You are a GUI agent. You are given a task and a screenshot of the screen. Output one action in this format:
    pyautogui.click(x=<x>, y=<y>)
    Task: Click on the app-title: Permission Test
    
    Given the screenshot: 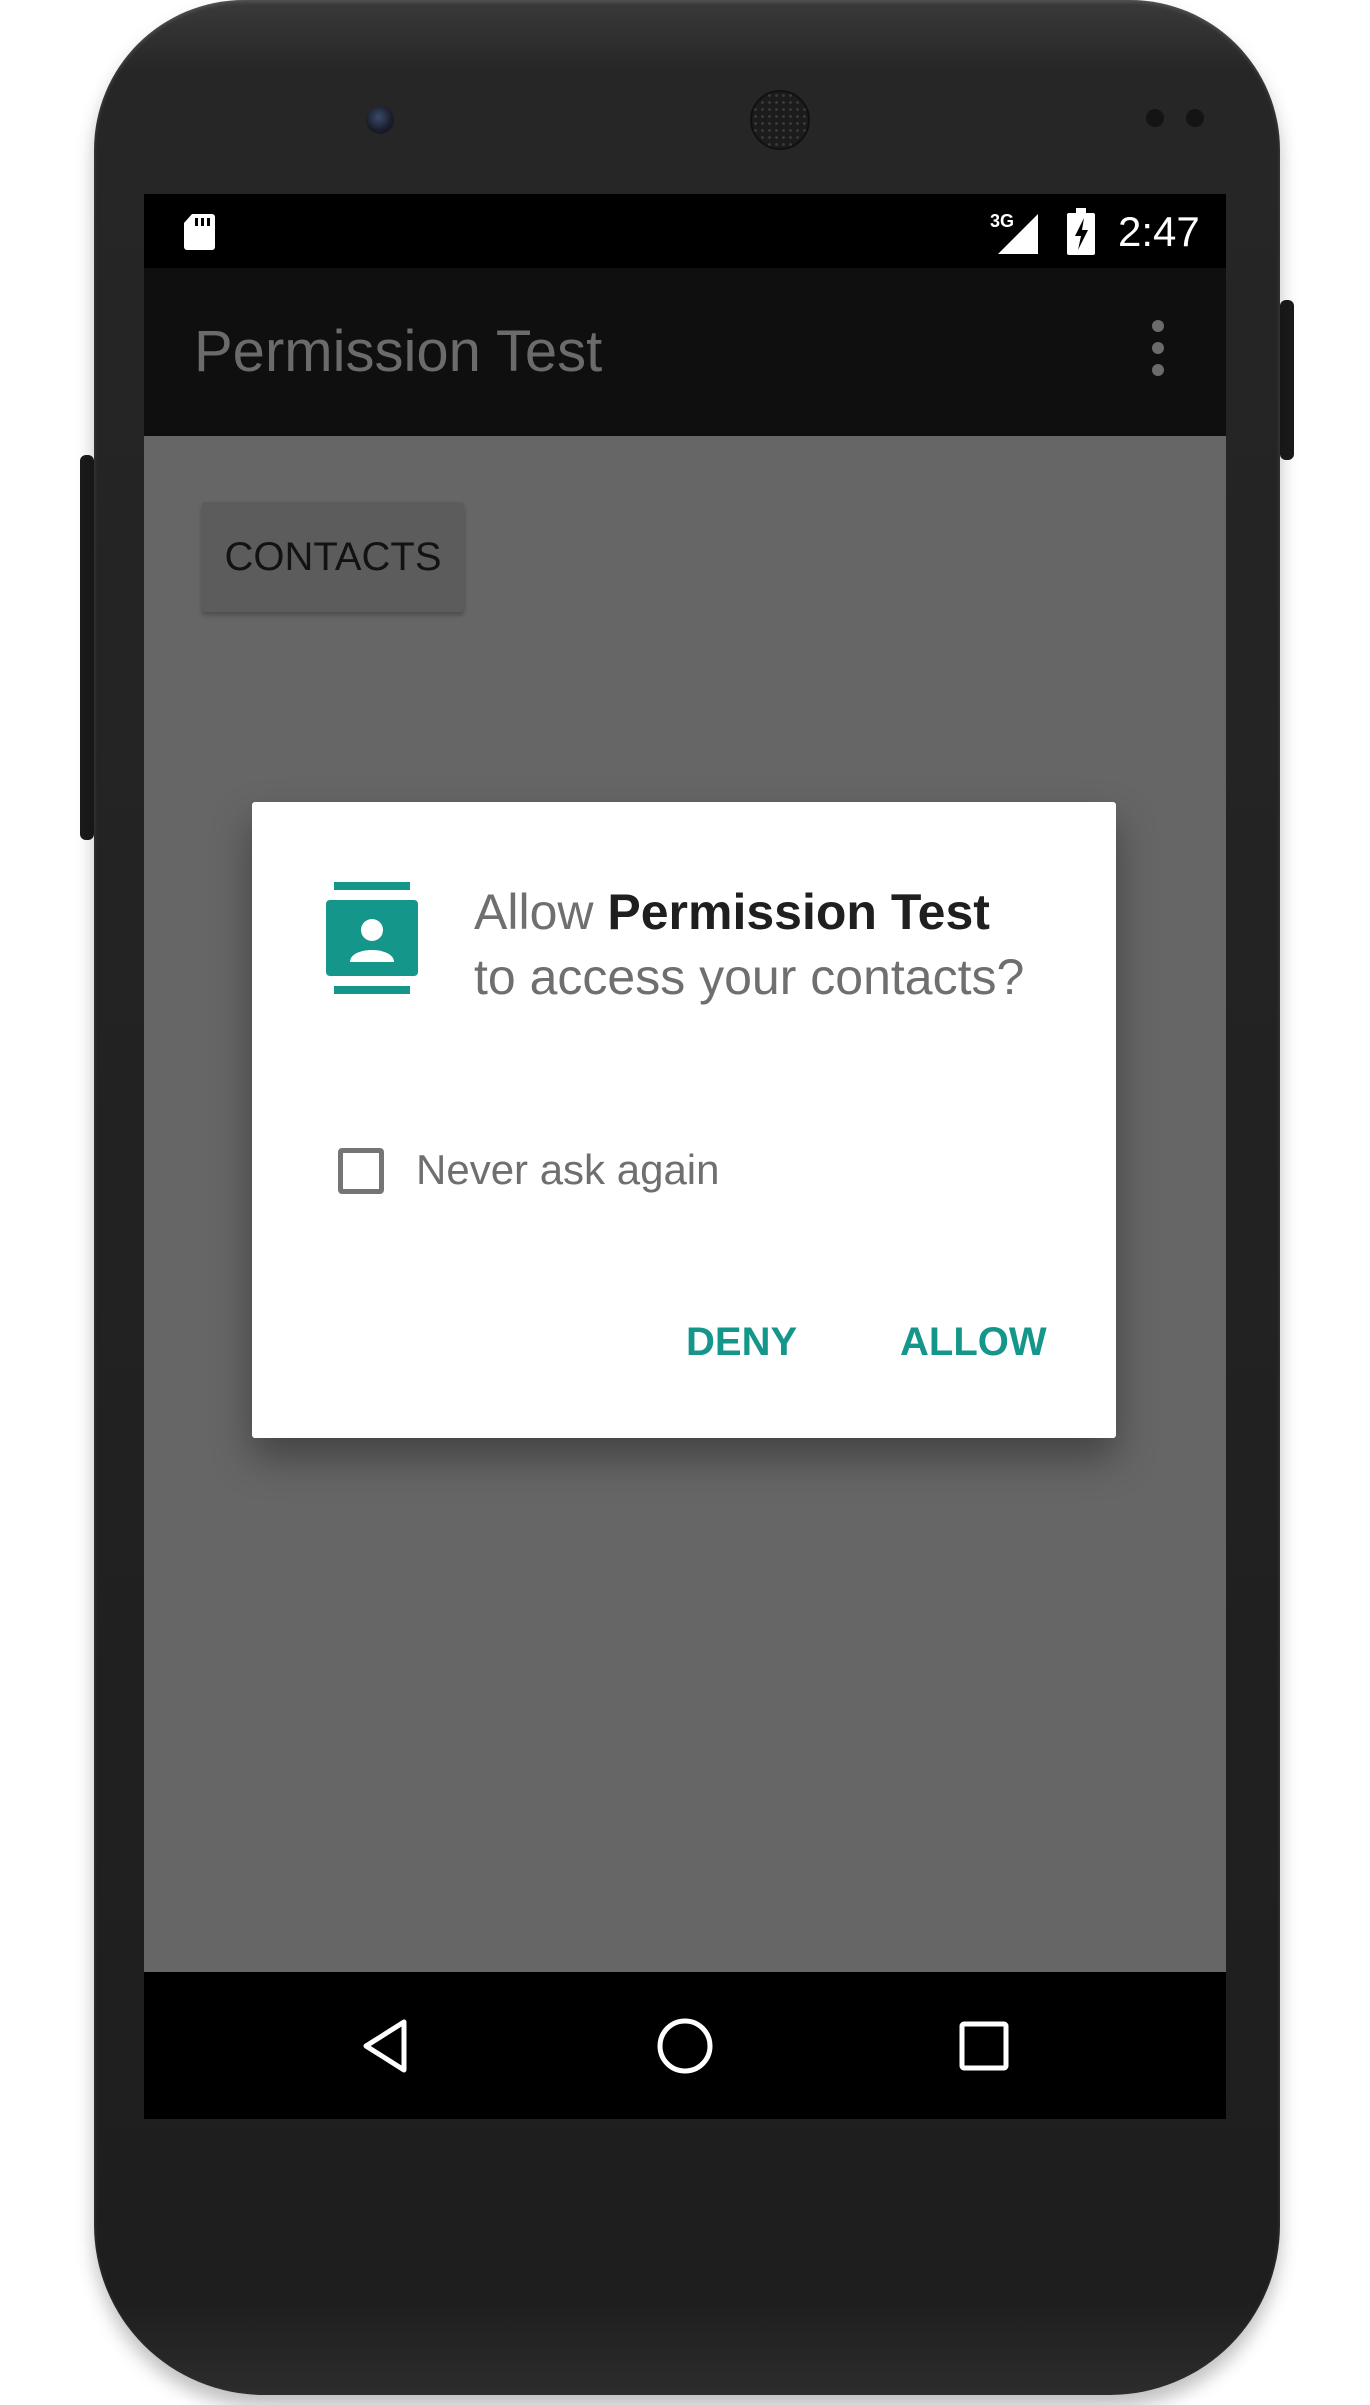 What is the action you would take?
    pyautogui.click(x=398, y=351)
    